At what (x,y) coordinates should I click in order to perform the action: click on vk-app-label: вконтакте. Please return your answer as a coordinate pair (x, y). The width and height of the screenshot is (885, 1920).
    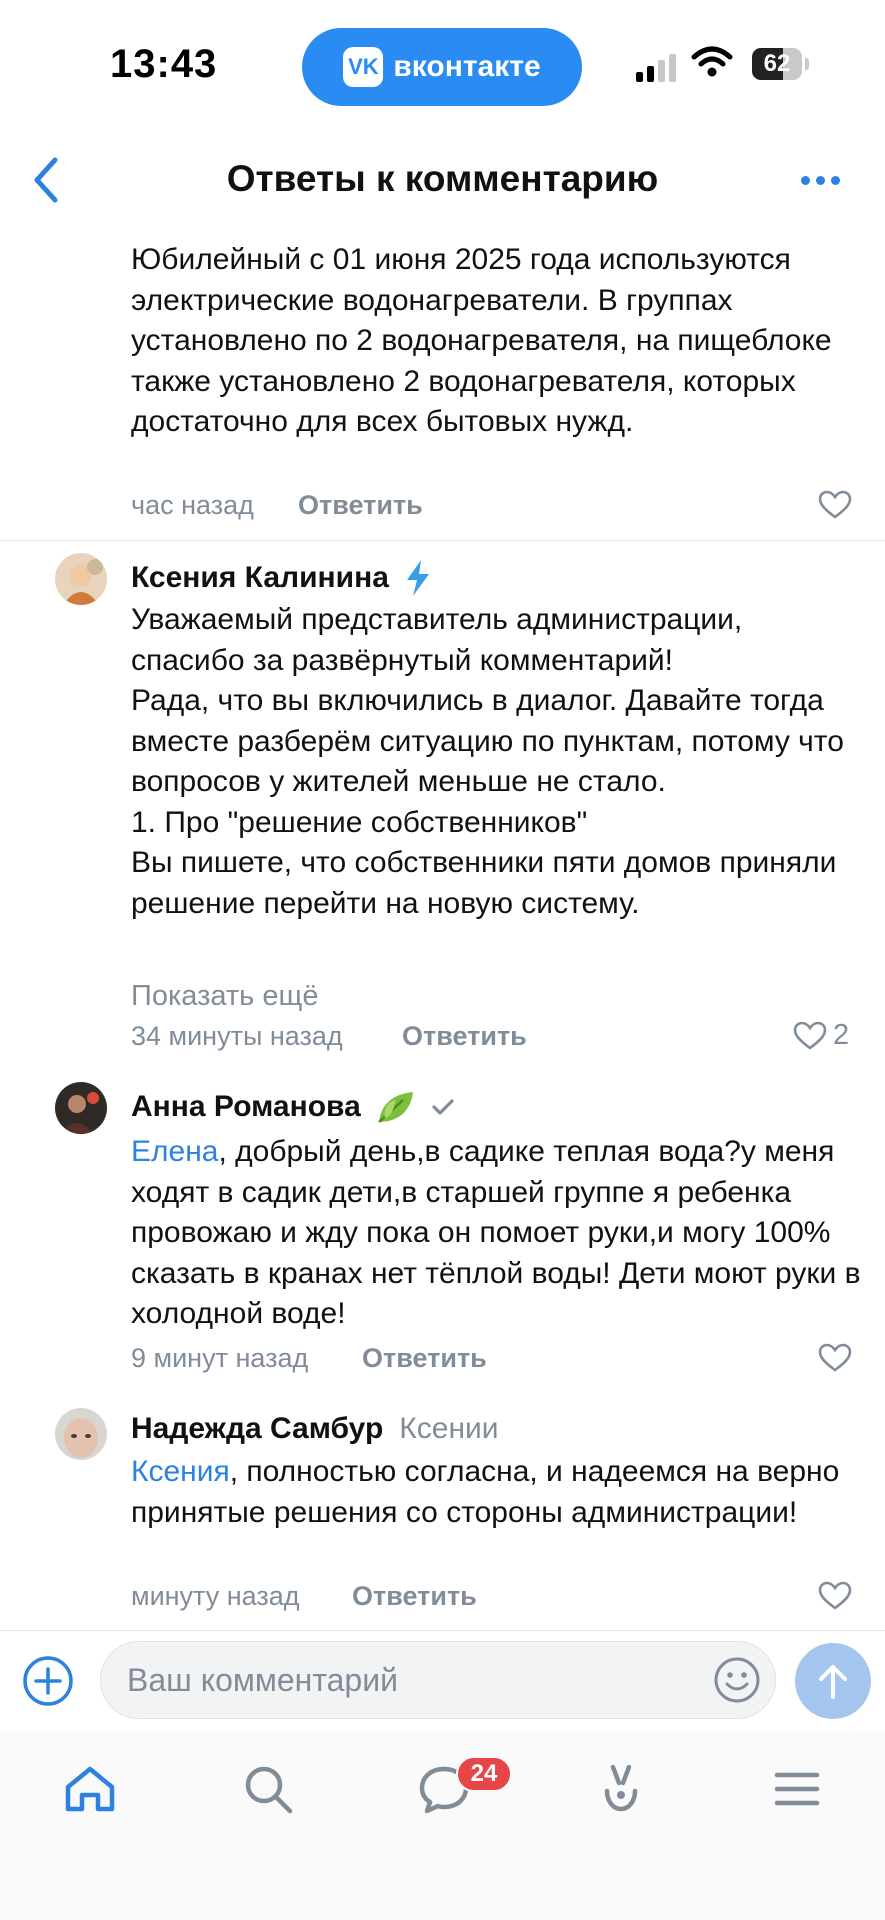
    Looking at the image, I should click on (467, 66).